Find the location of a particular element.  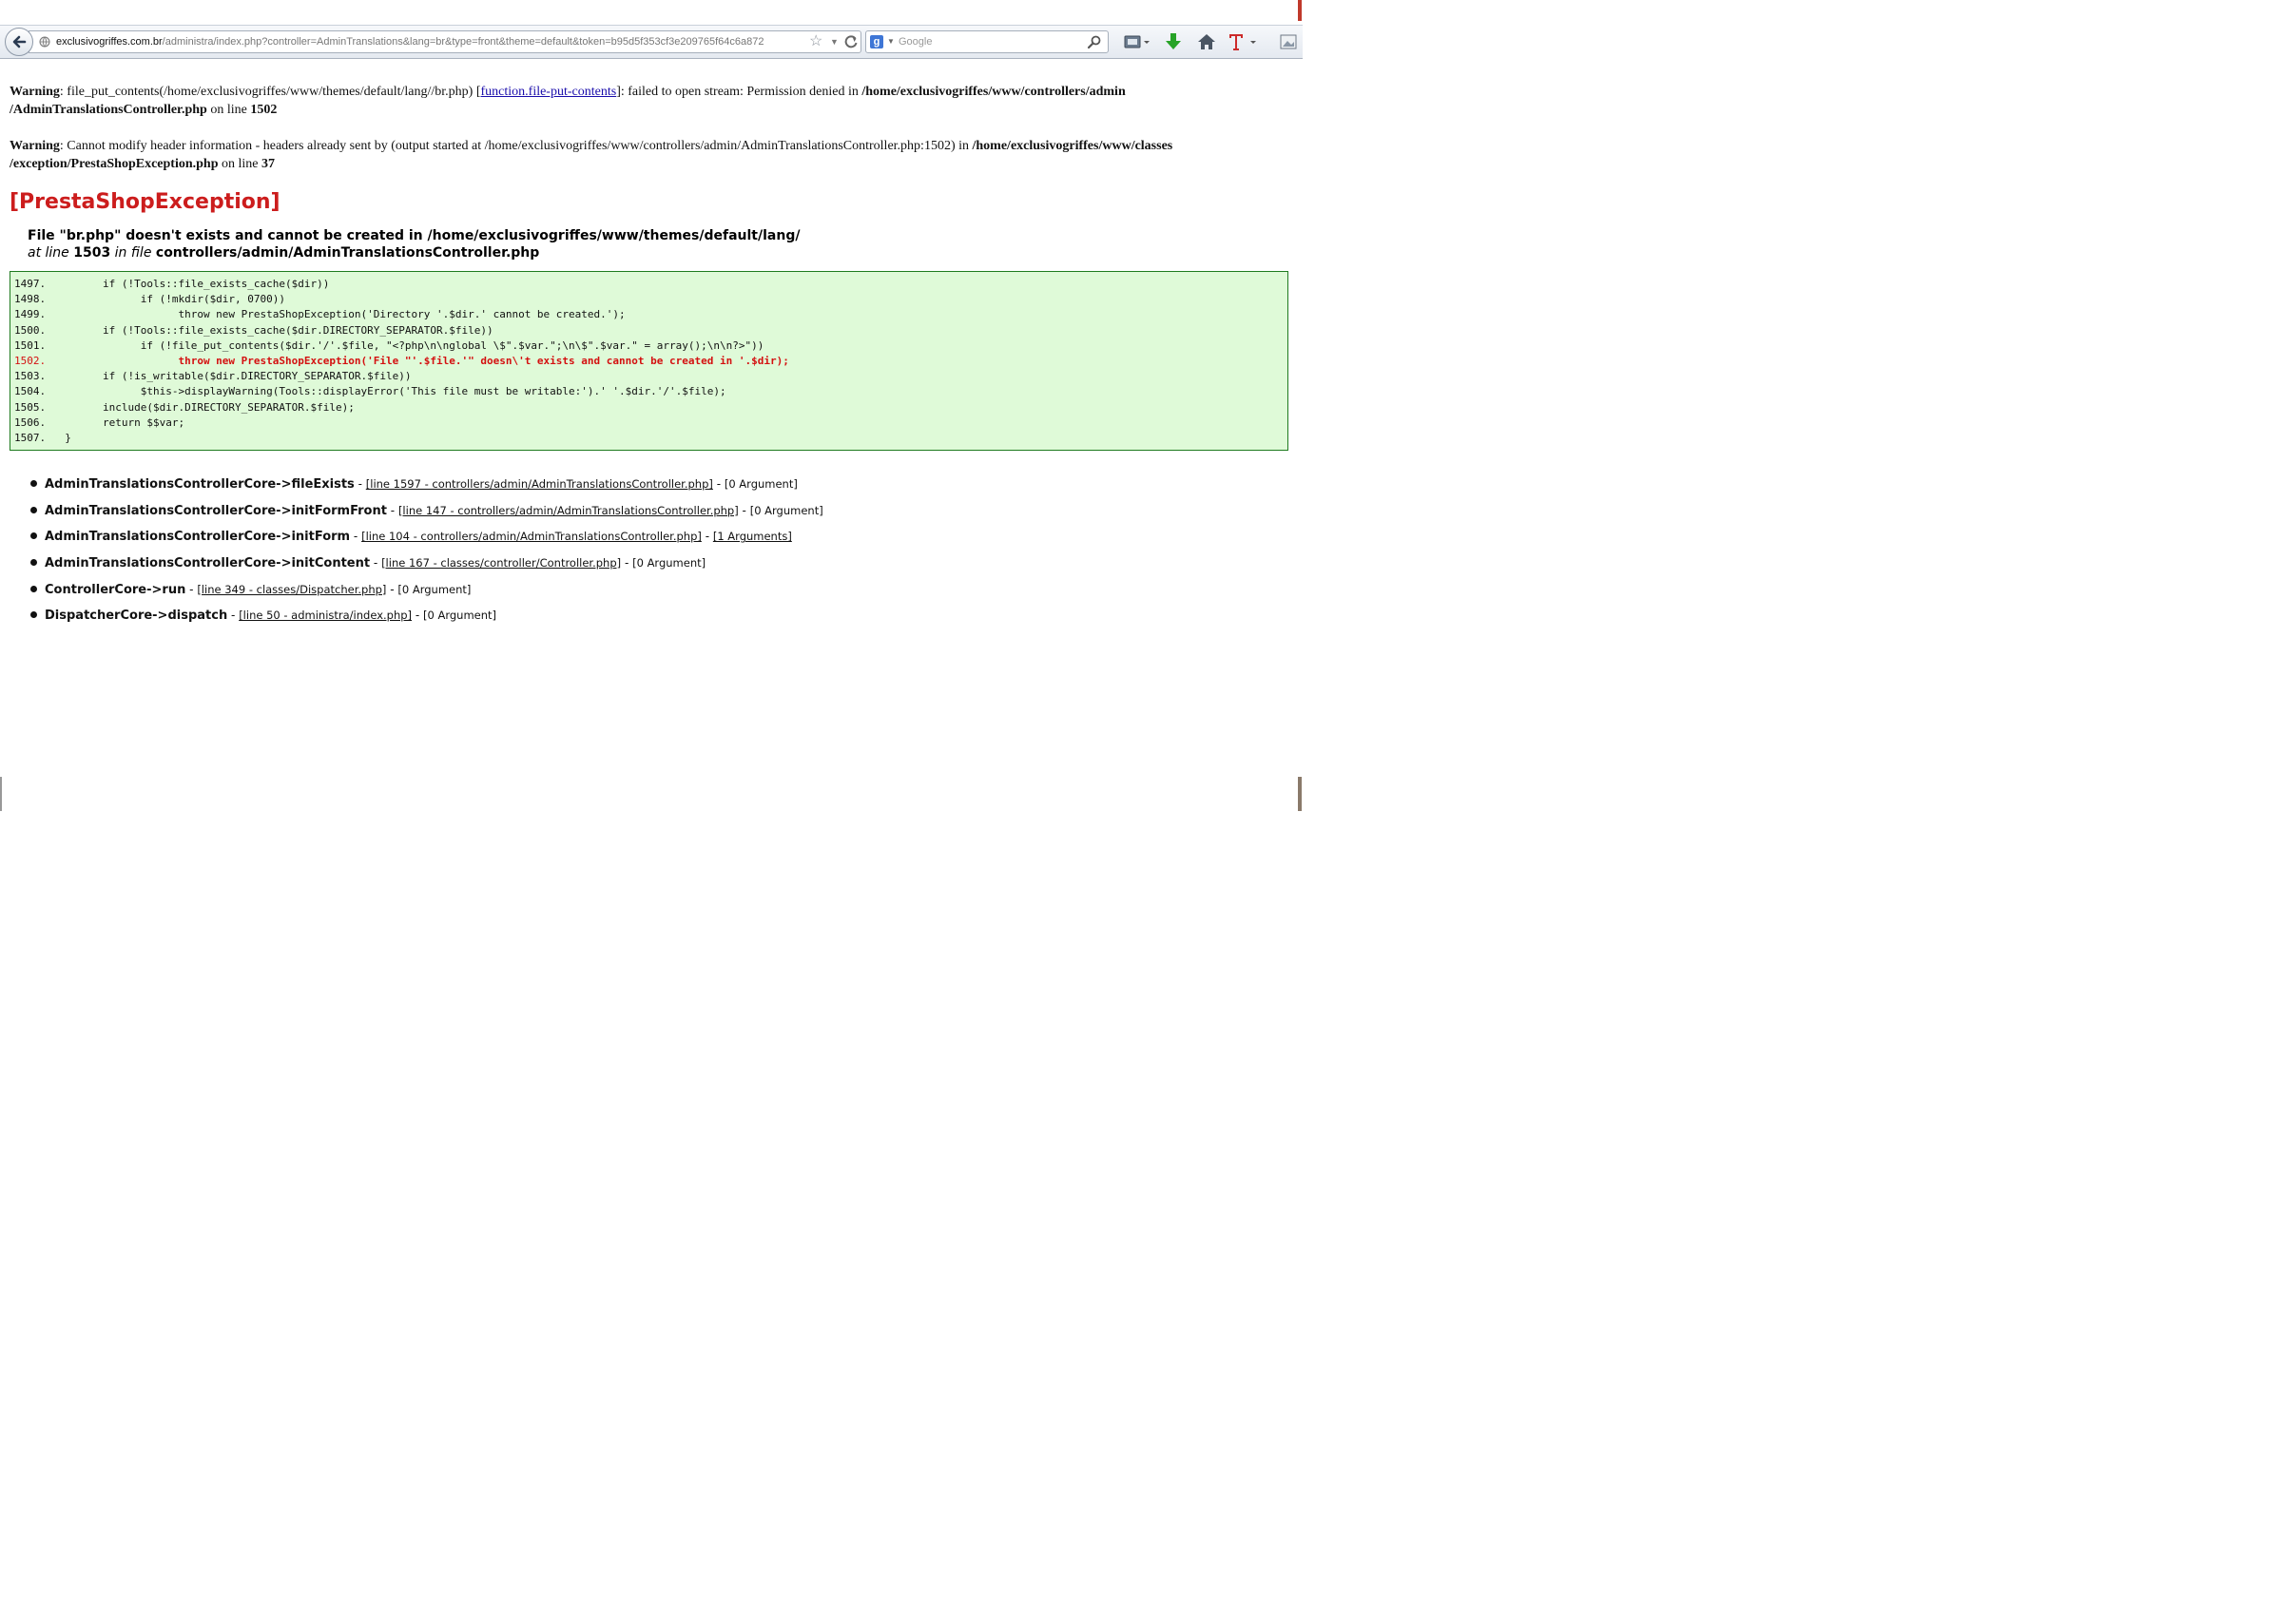

trace-function: ControllerCore->run is located at coordinates (115, 589).